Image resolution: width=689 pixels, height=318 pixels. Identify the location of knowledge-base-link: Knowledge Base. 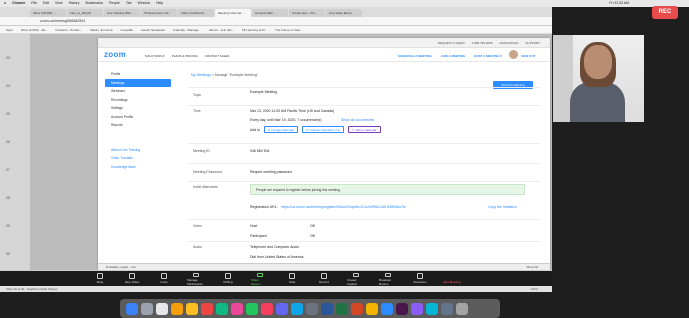
(138, 167).